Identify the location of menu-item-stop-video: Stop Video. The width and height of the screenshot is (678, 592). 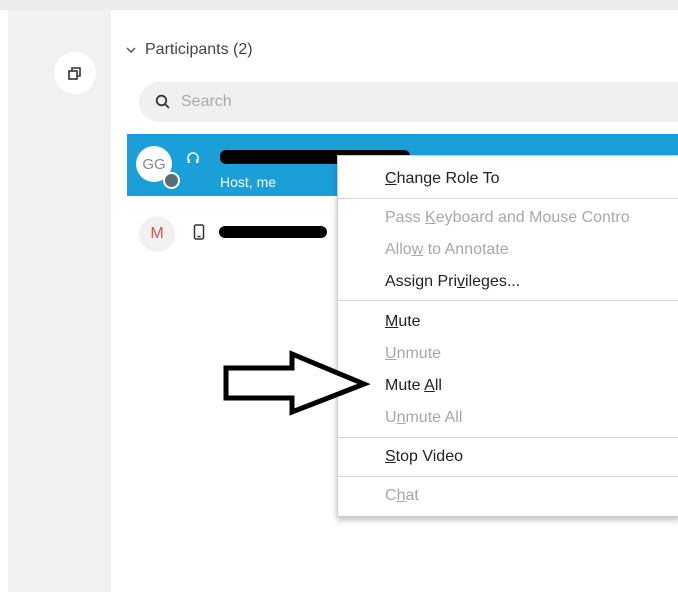
(424, 457).